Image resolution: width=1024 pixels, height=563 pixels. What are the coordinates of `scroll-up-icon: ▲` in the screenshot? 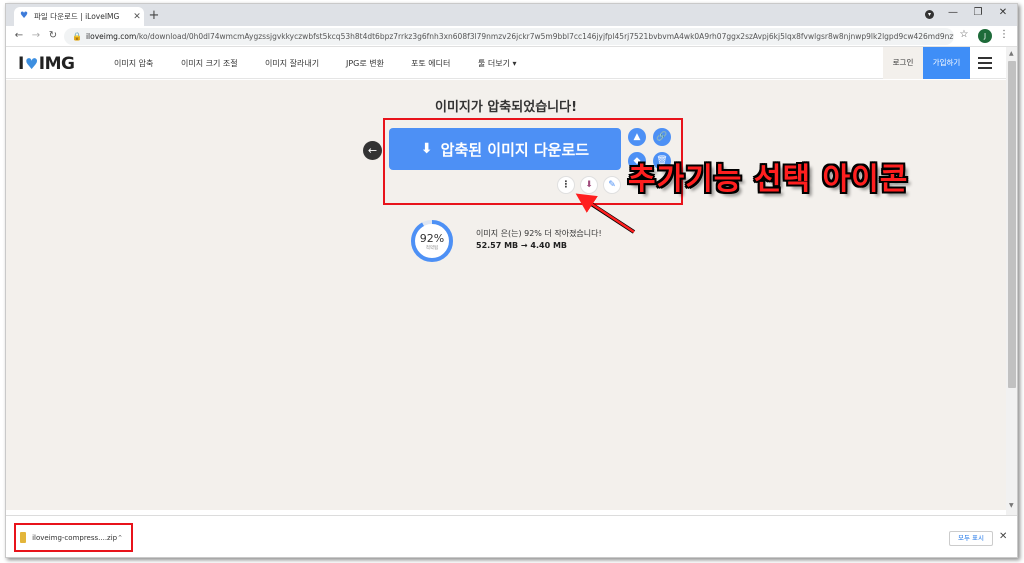 It's located at (1011, 53).